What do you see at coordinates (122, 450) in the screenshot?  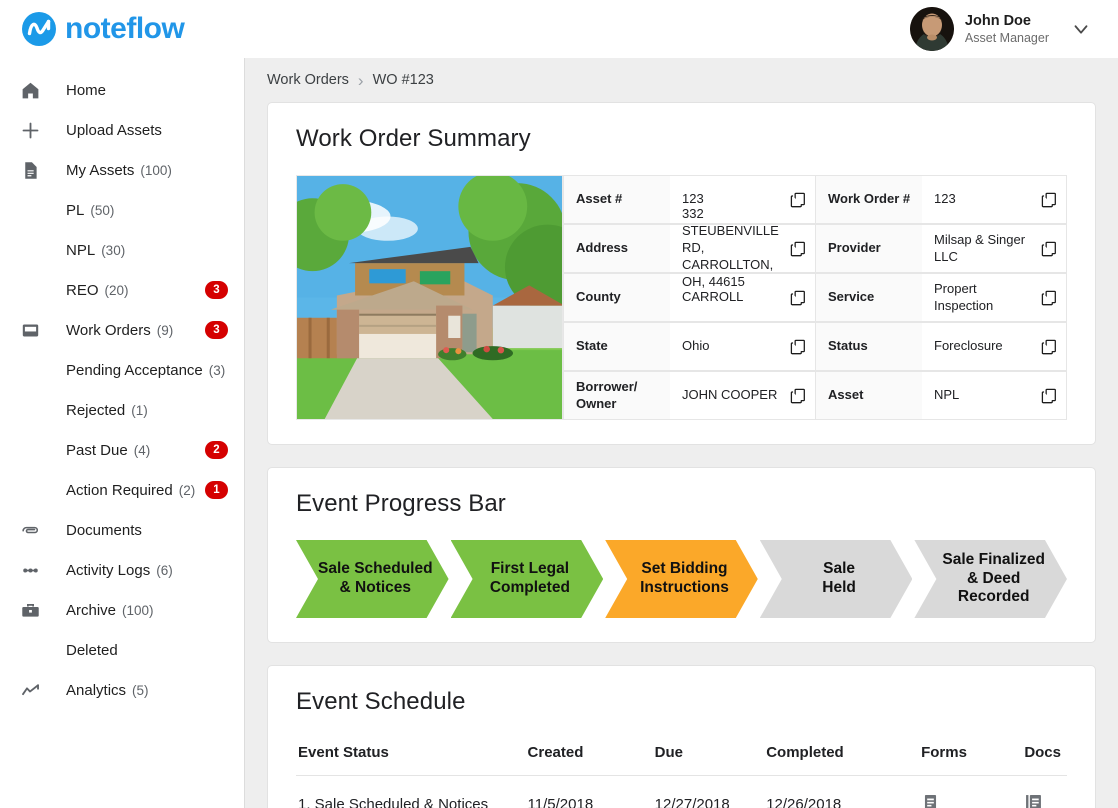 I see `sidebar-item-past-due: Past Due (4) 2` at bounding box center [122, 450].